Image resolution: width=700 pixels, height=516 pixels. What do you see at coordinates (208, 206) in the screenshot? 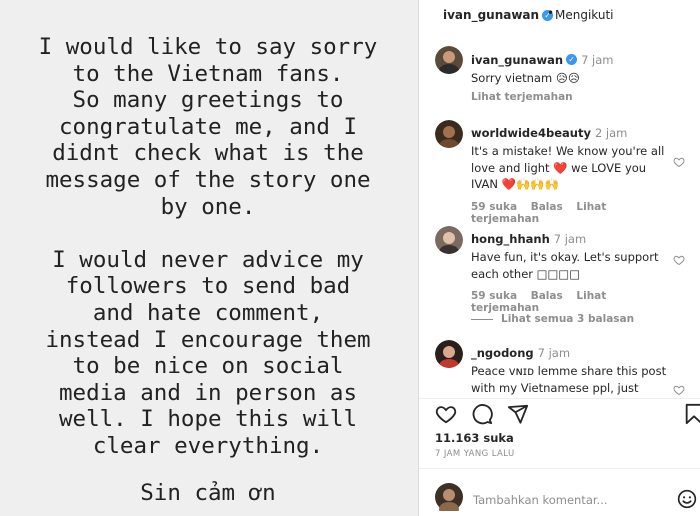
I see `story-line: by one.` at bounding box center [208, 206].